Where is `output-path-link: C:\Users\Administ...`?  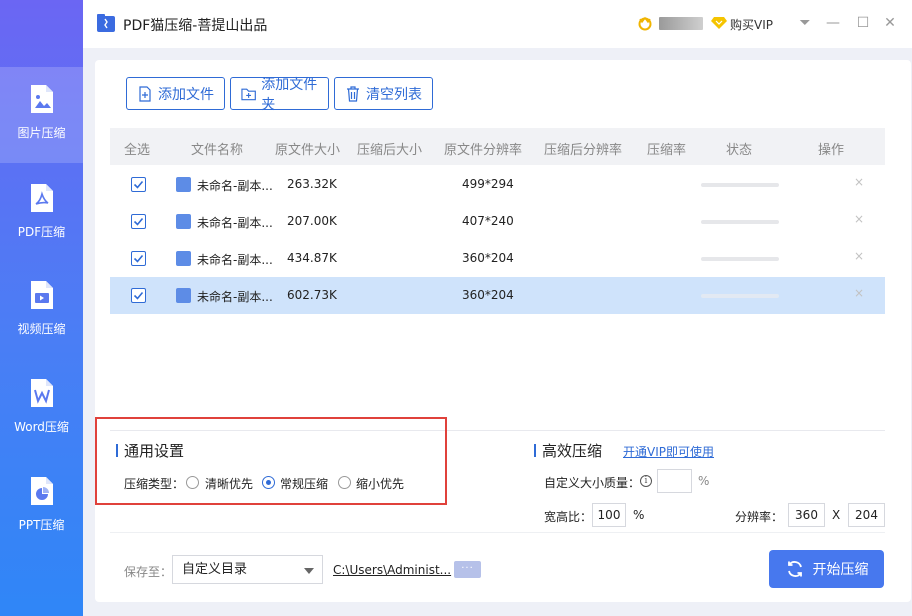 output-path-link: C:\Users\Administ... is located at coordinates (392, 570).